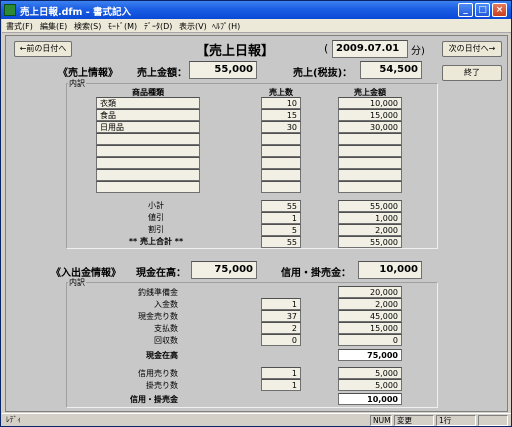 The height and width of the screenshot is (427, 512). Describe the element at coordinates (281, 127) in the screenshot. I see `item-qty-field: 30` at that location.